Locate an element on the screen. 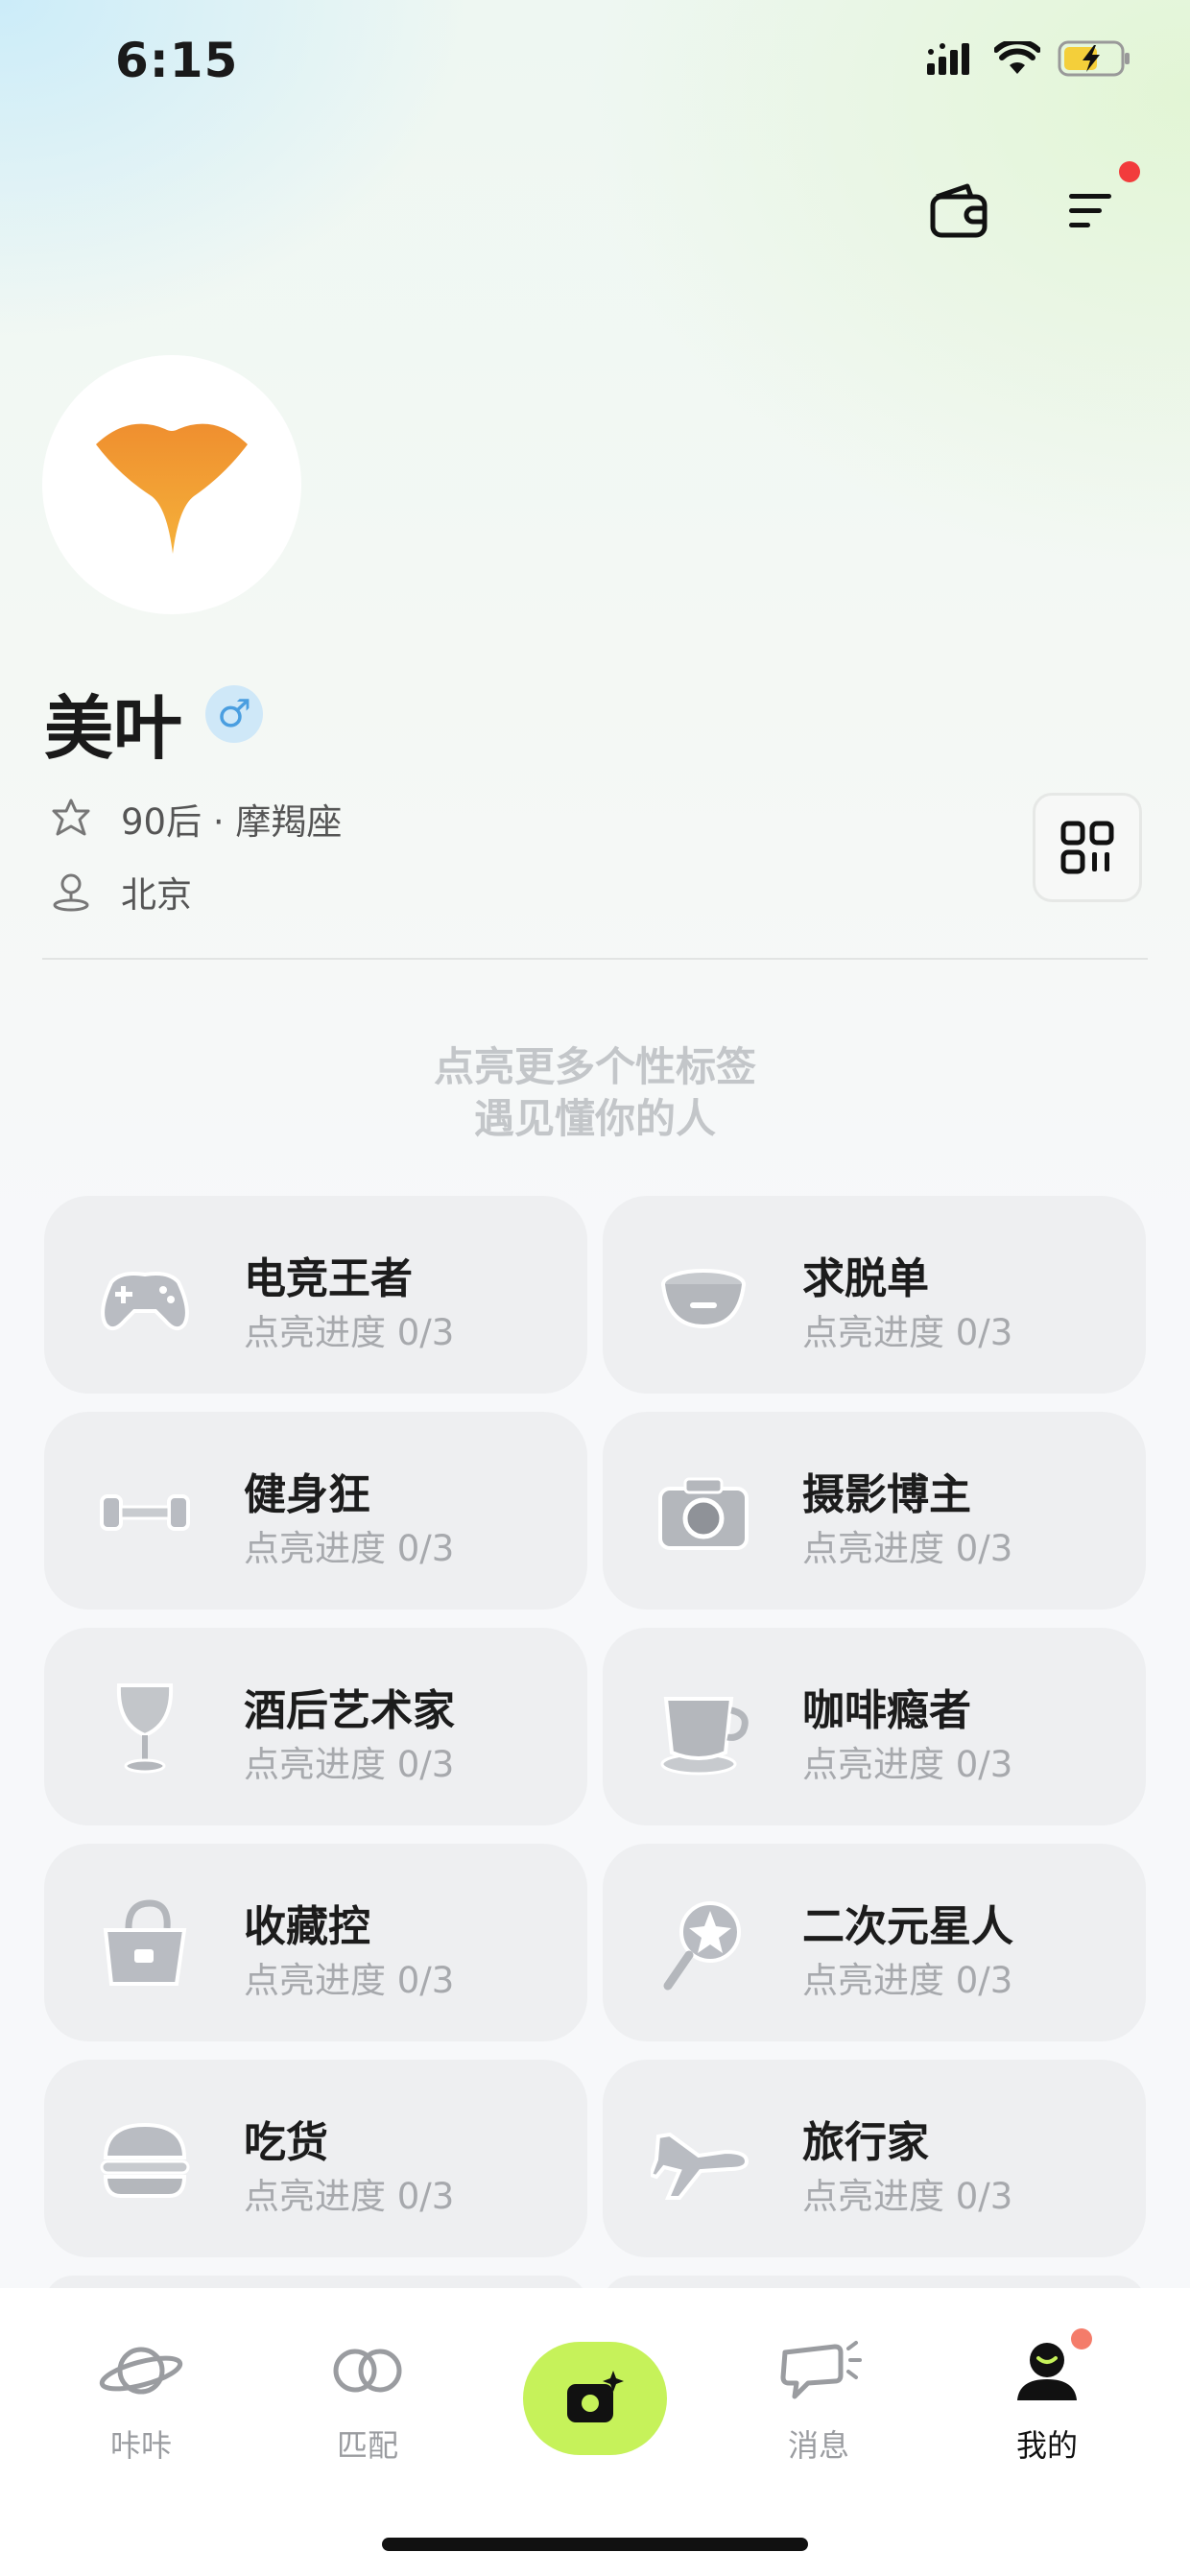 This screenshot has width=1190, height=2576. planet-icon is located at coordinates (141, 2371).